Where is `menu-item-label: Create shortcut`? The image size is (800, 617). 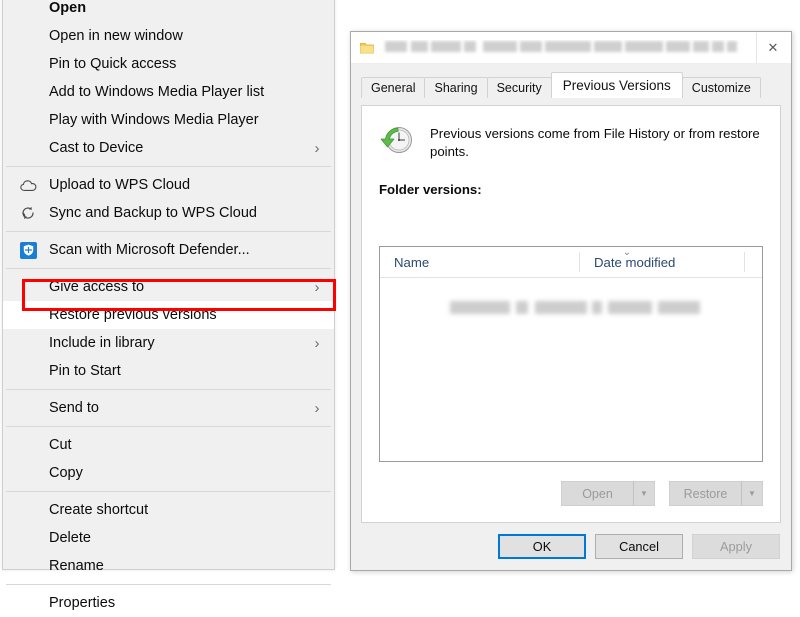
menu-item-label: Create shortcut is located at coordinates (99, 510).